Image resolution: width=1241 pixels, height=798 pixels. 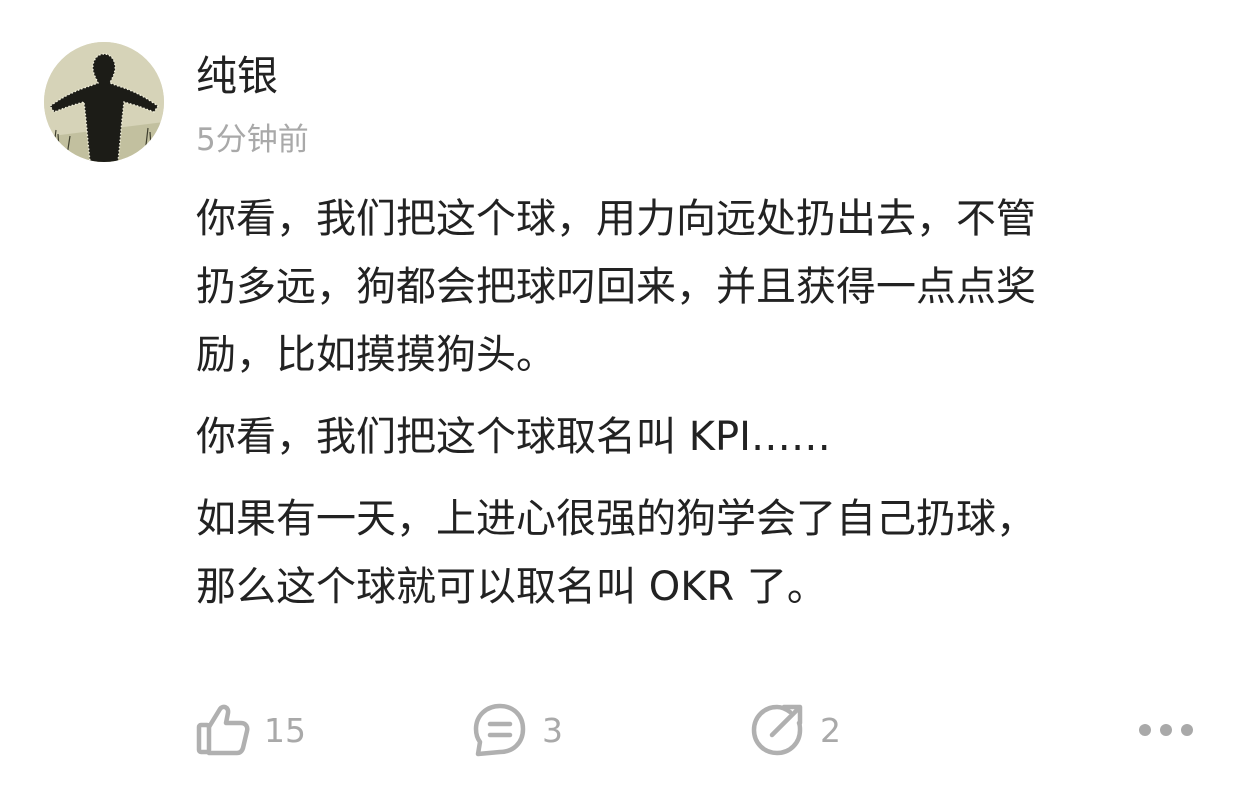 I want to click on comment-button: 3, so click(x=517, y=730).